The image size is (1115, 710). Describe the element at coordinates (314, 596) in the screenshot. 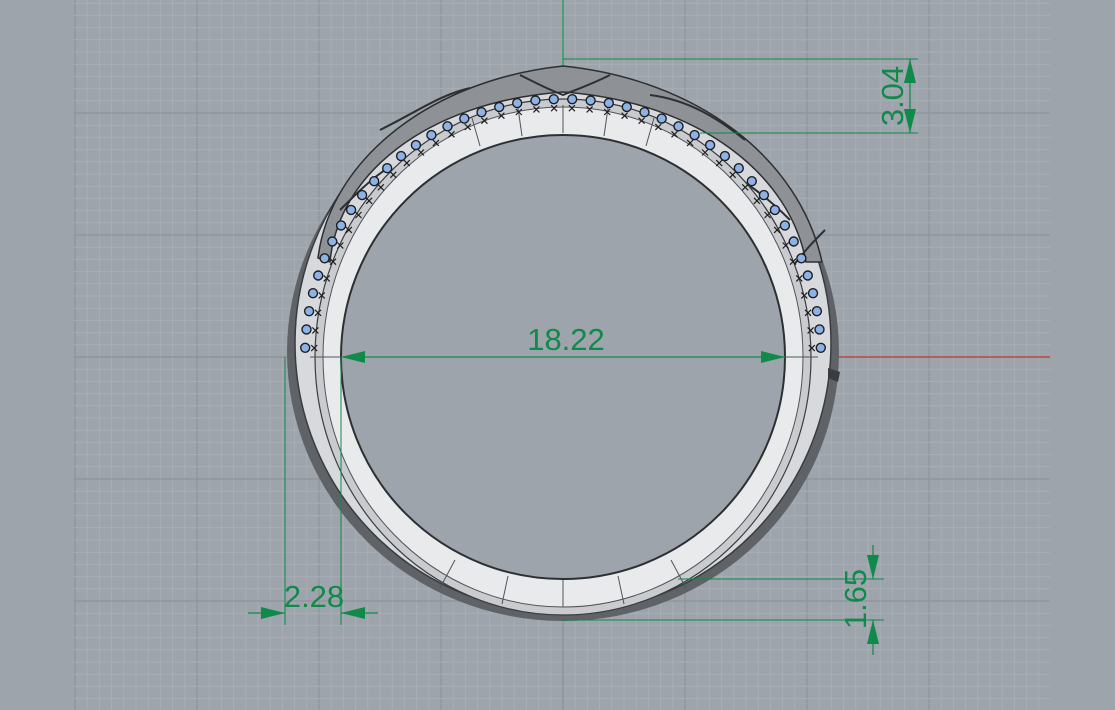

I see `dimension-label-side-width: 2.28` at that location.